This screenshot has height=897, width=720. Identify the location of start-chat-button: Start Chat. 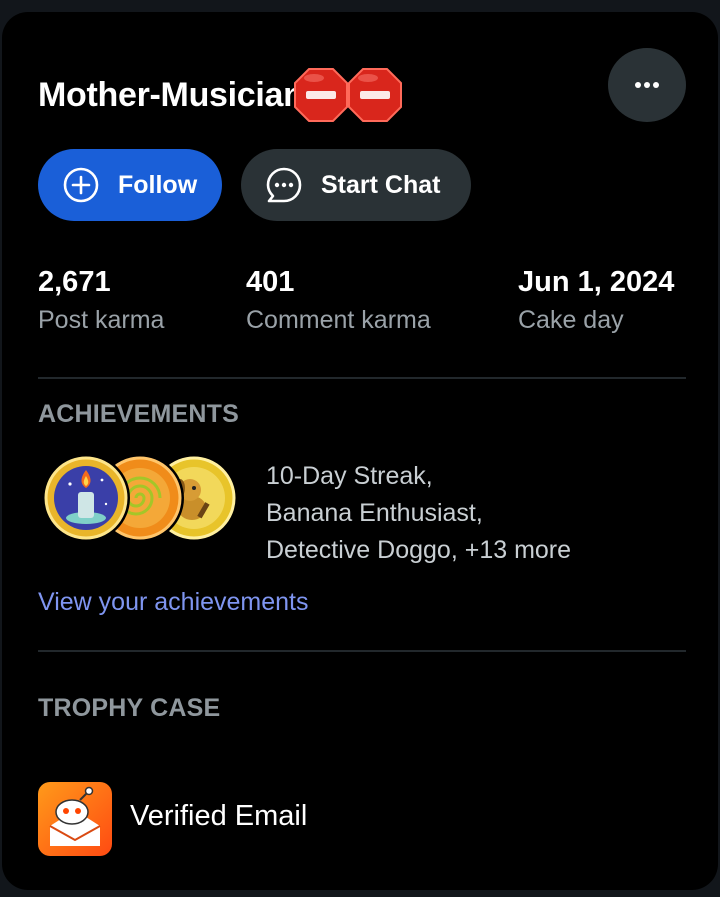
(356, 185).